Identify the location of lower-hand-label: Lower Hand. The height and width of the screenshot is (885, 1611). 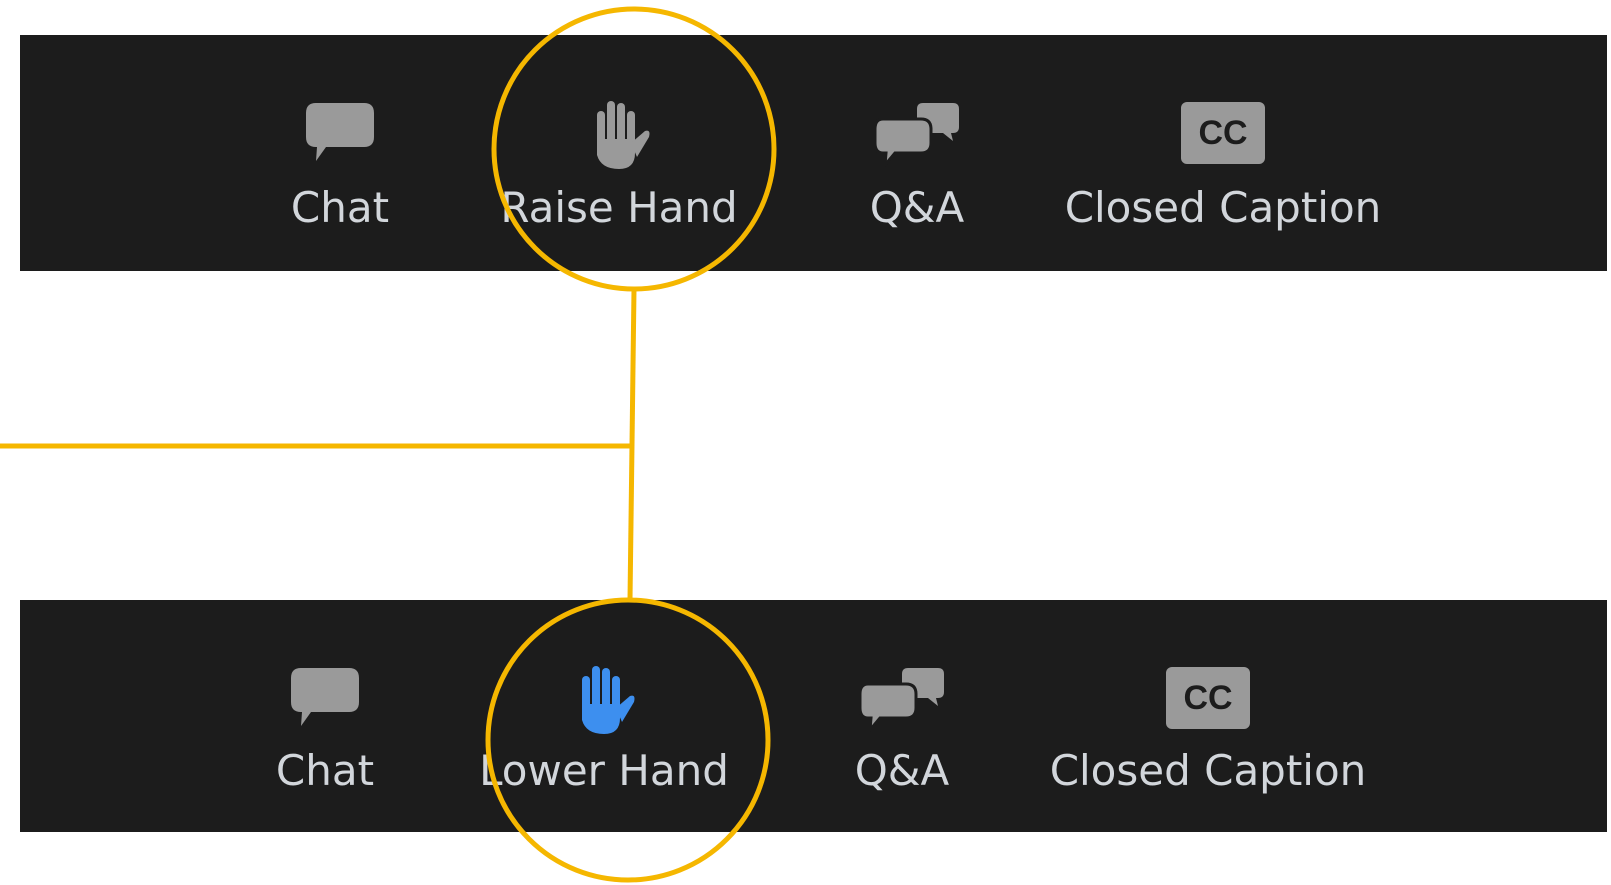
(604, 770).